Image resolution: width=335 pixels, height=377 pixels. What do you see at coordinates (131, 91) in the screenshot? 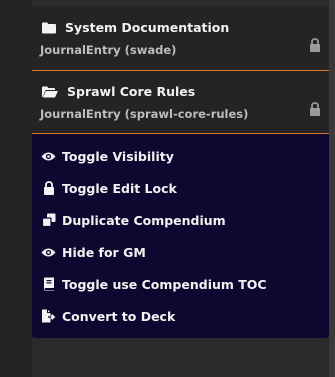
I see `entry-title: Sprawl Core Rules` at bounding box center [131, 91].